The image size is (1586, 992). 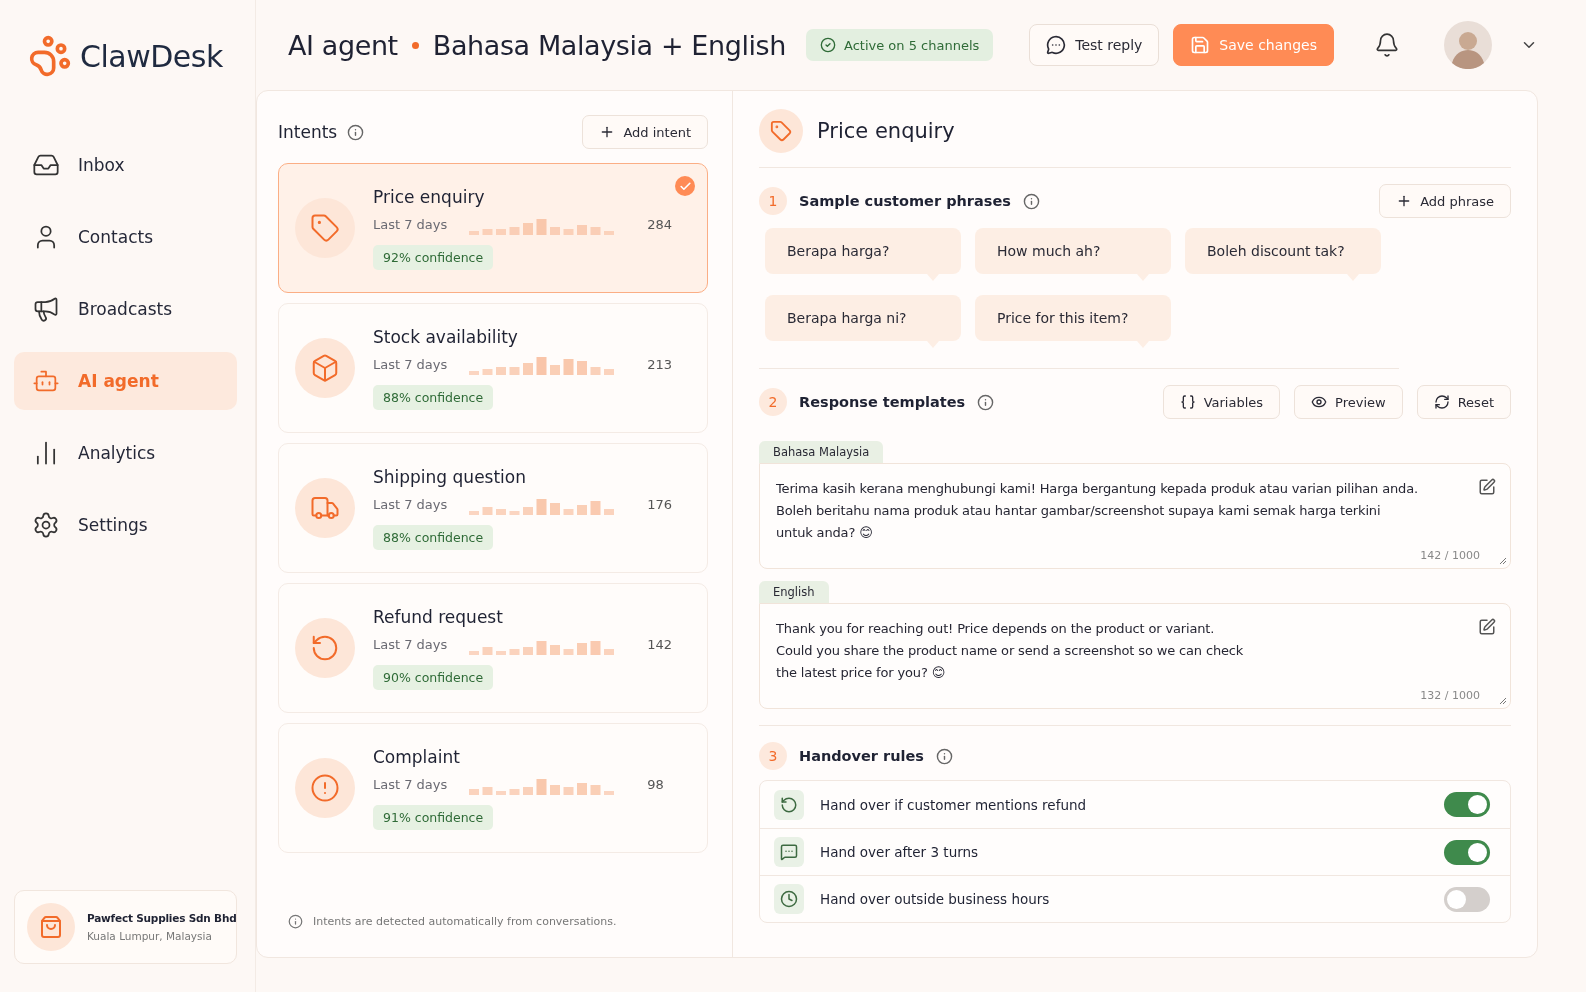 What do you see at coordinates (1348, 402) in the screenshot?
I see `template-tool-button: Preview` at bounding box center [1348, 402].